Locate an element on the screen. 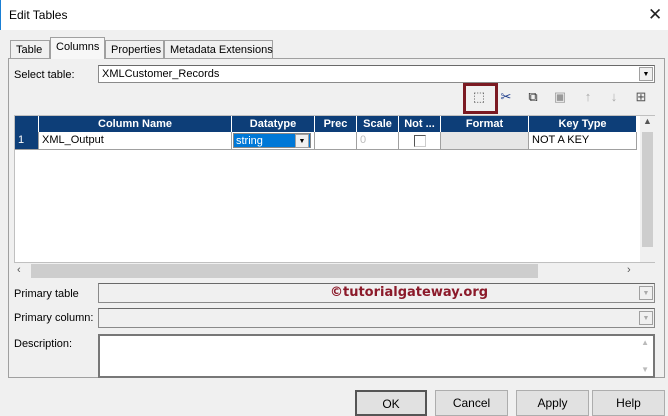 The width and height of the screenshot is (668, 416). cancel-button: Cancel is located at coordinates (471, 403).